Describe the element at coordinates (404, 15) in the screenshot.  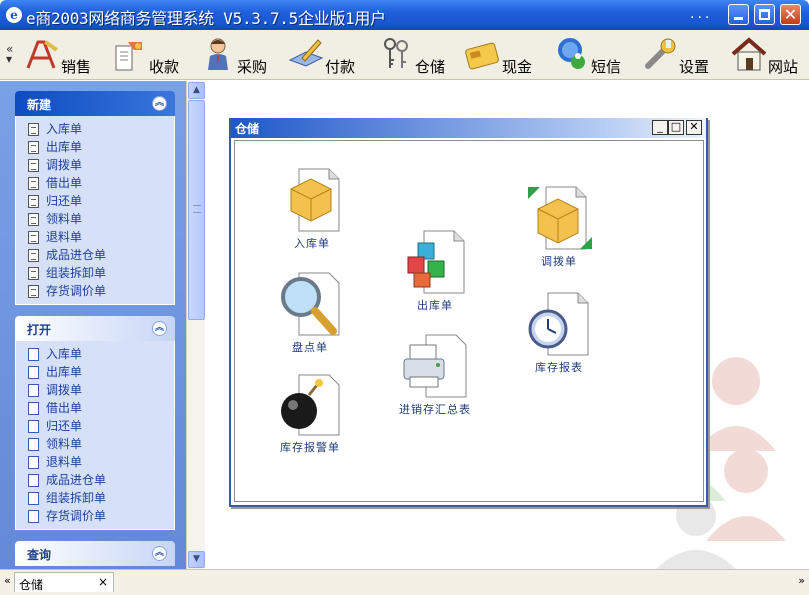
I see `title-bar: e e商2003网络商务管理系统 V5.3.7.5企业版1用户 ... ✕` at that location.